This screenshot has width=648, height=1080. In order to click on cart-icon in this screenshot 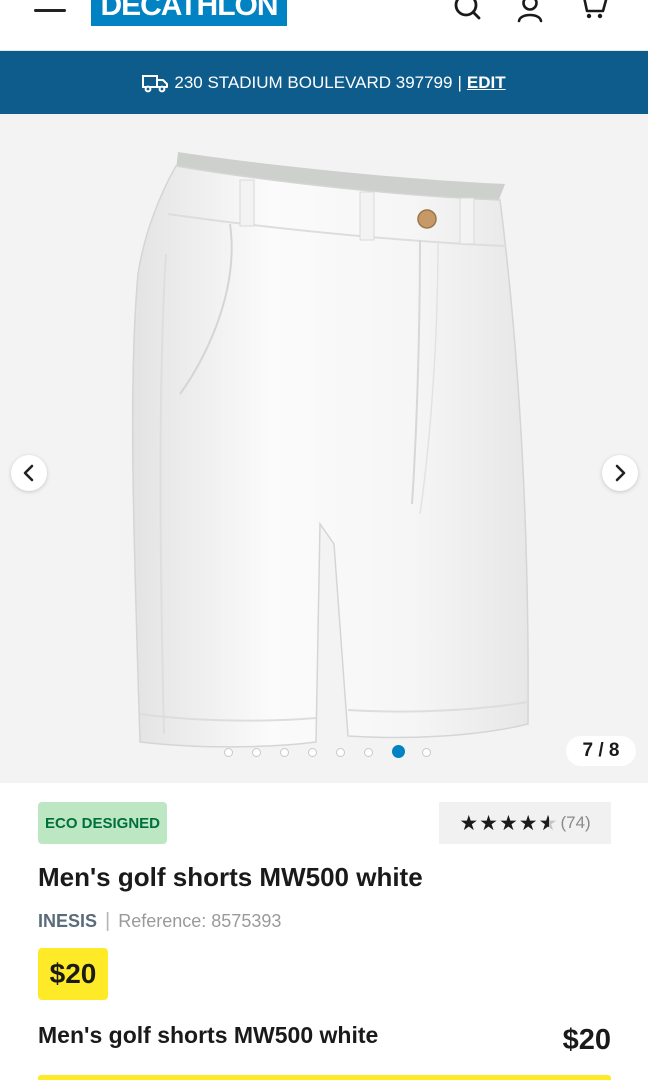, I will do `click(593, 12)`.